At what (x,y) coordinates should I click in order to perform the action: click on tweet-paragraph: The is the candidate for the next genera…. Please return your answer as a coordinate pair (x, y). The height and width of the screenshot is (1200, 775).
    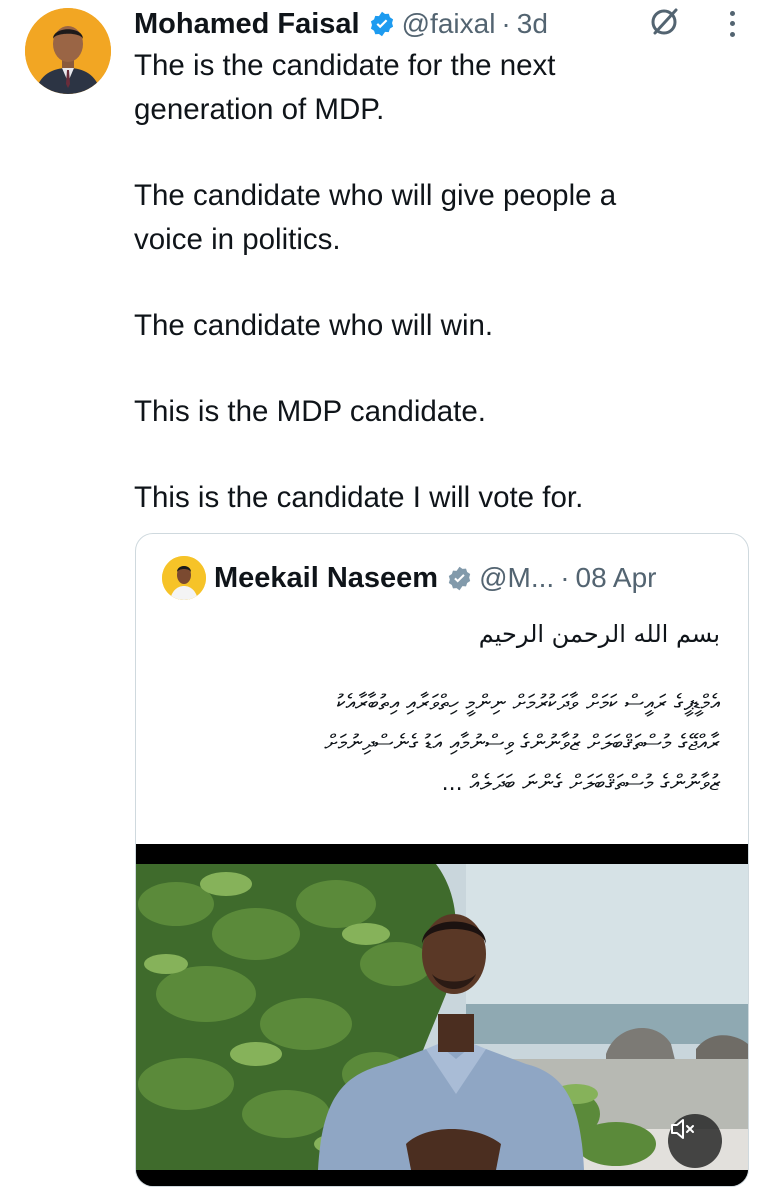
    Looking at the image, I should click on (345, 87).